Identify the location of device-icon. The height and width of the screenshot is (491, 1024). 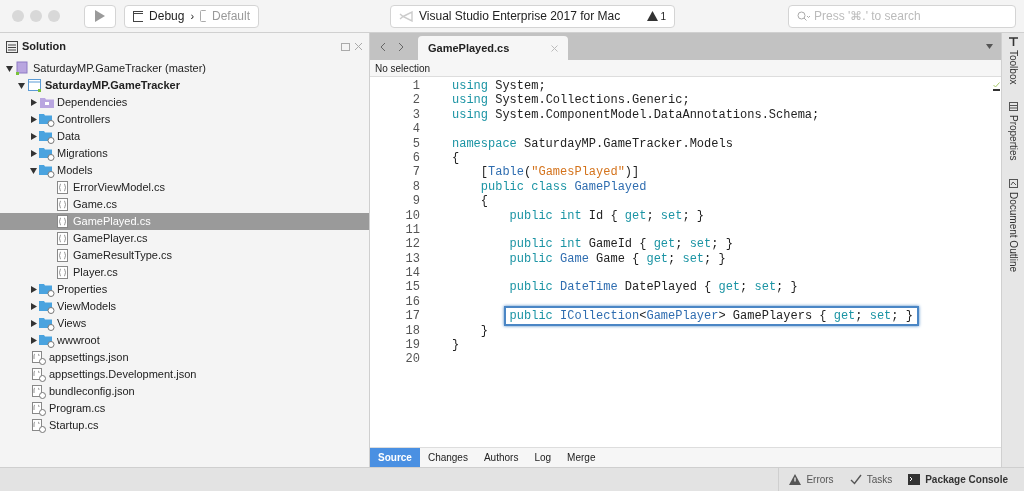
(203, 16).